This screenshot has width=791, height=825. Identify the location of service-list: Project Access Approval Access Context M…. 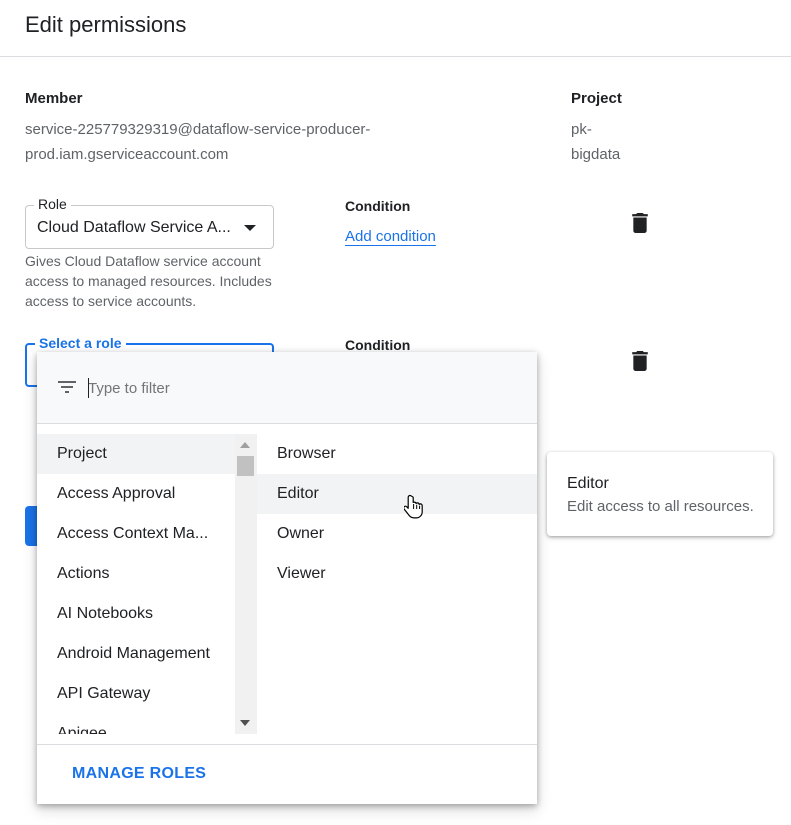
(136, 584).